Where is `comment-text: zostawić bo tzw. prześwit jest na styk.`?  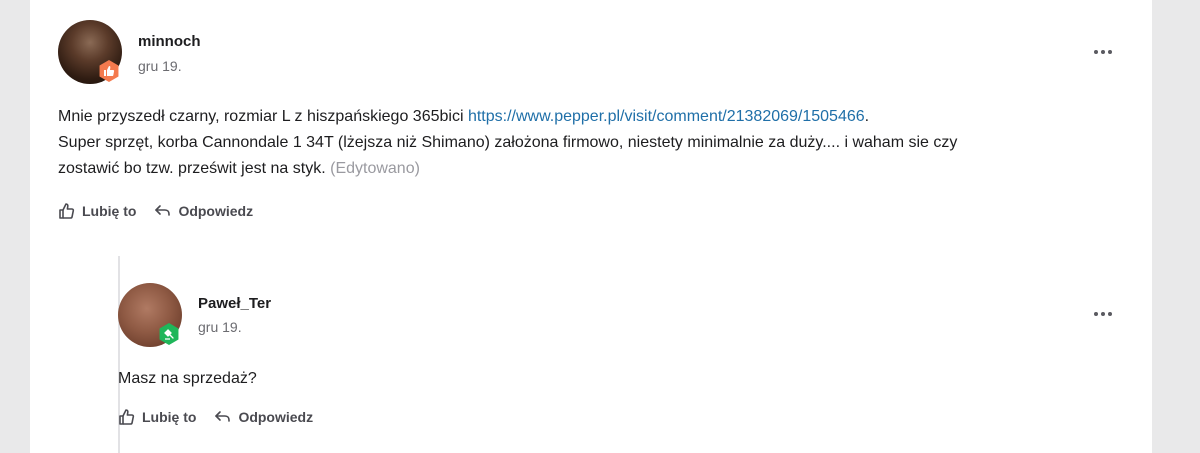
comment-text: zostawić bo tzw. prześwit jest na styk. is located at coordinates (192, 168).